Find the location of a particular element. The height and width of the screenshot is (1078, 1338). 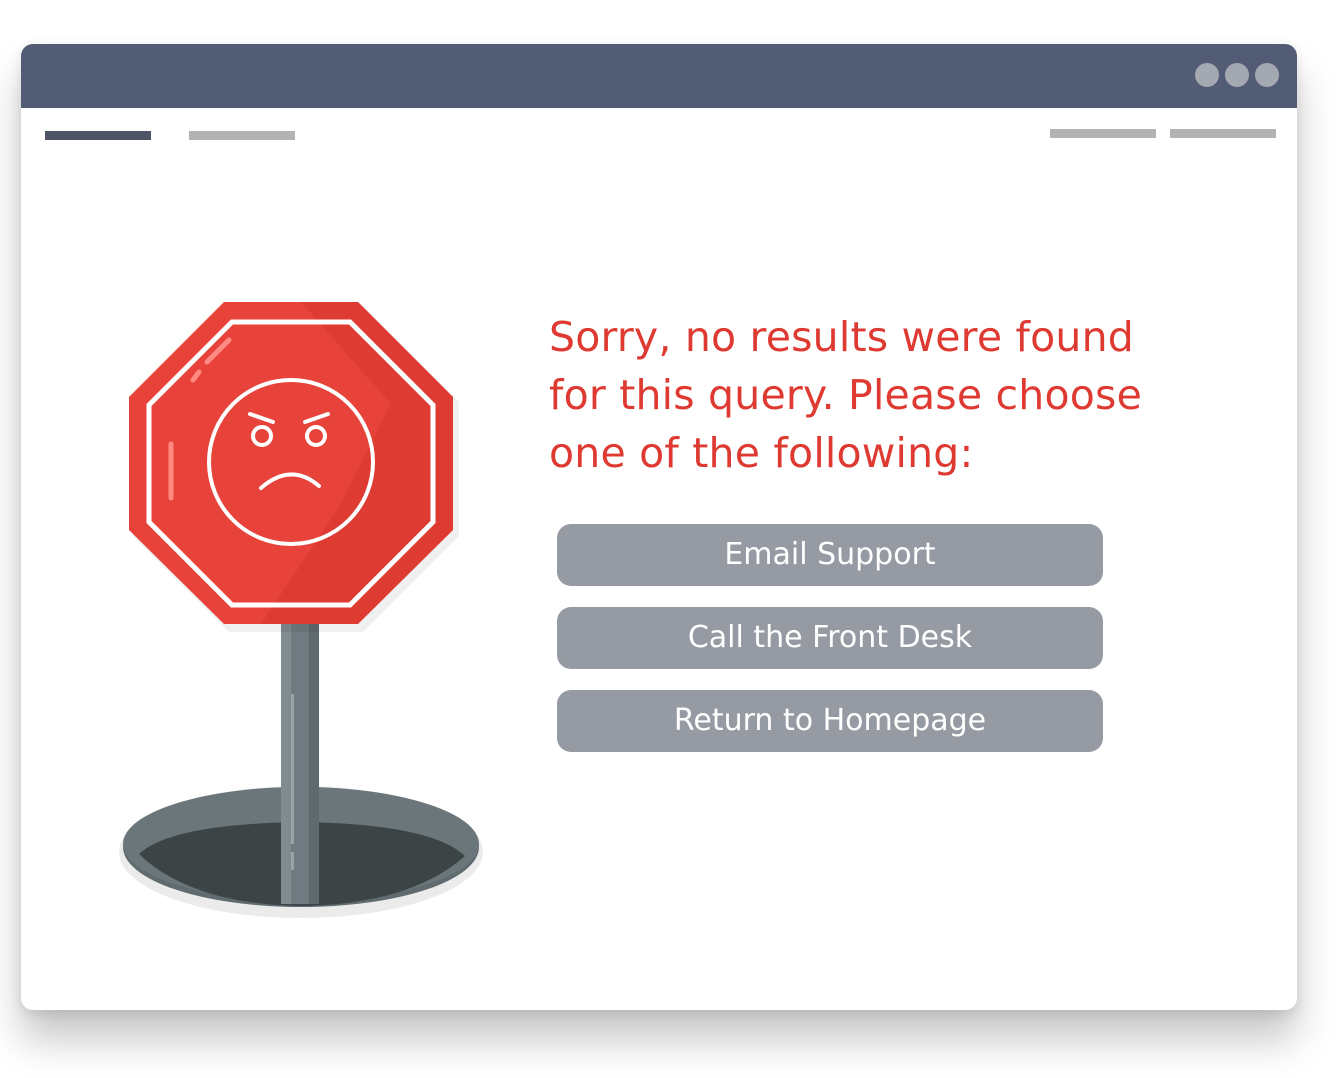

email-support-button: Email Support is located at coordinates (830, 555).